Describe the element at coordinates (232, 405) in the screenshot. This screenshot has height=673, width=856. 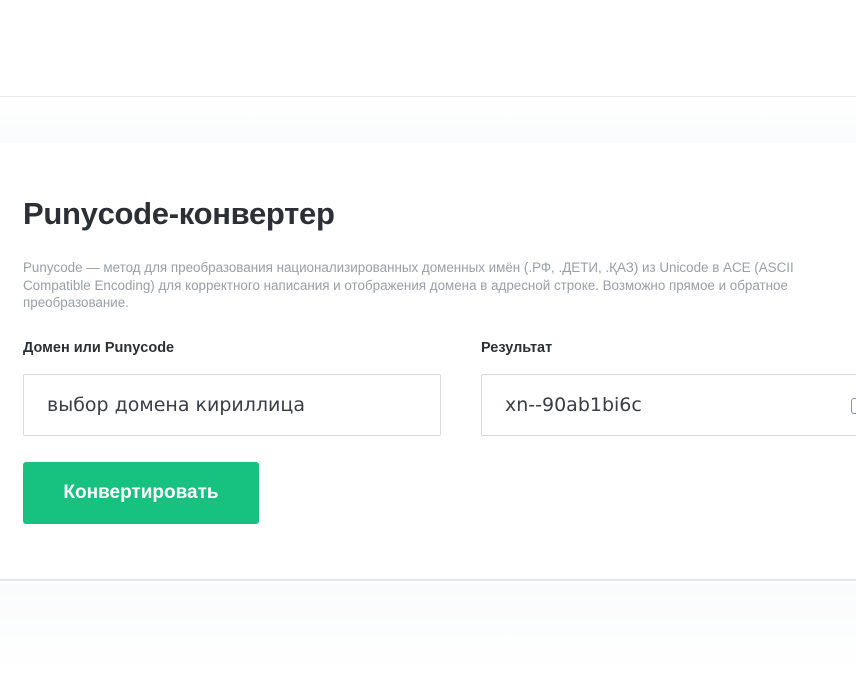
I see `domain-input: выбор домена кириллица` at that location.